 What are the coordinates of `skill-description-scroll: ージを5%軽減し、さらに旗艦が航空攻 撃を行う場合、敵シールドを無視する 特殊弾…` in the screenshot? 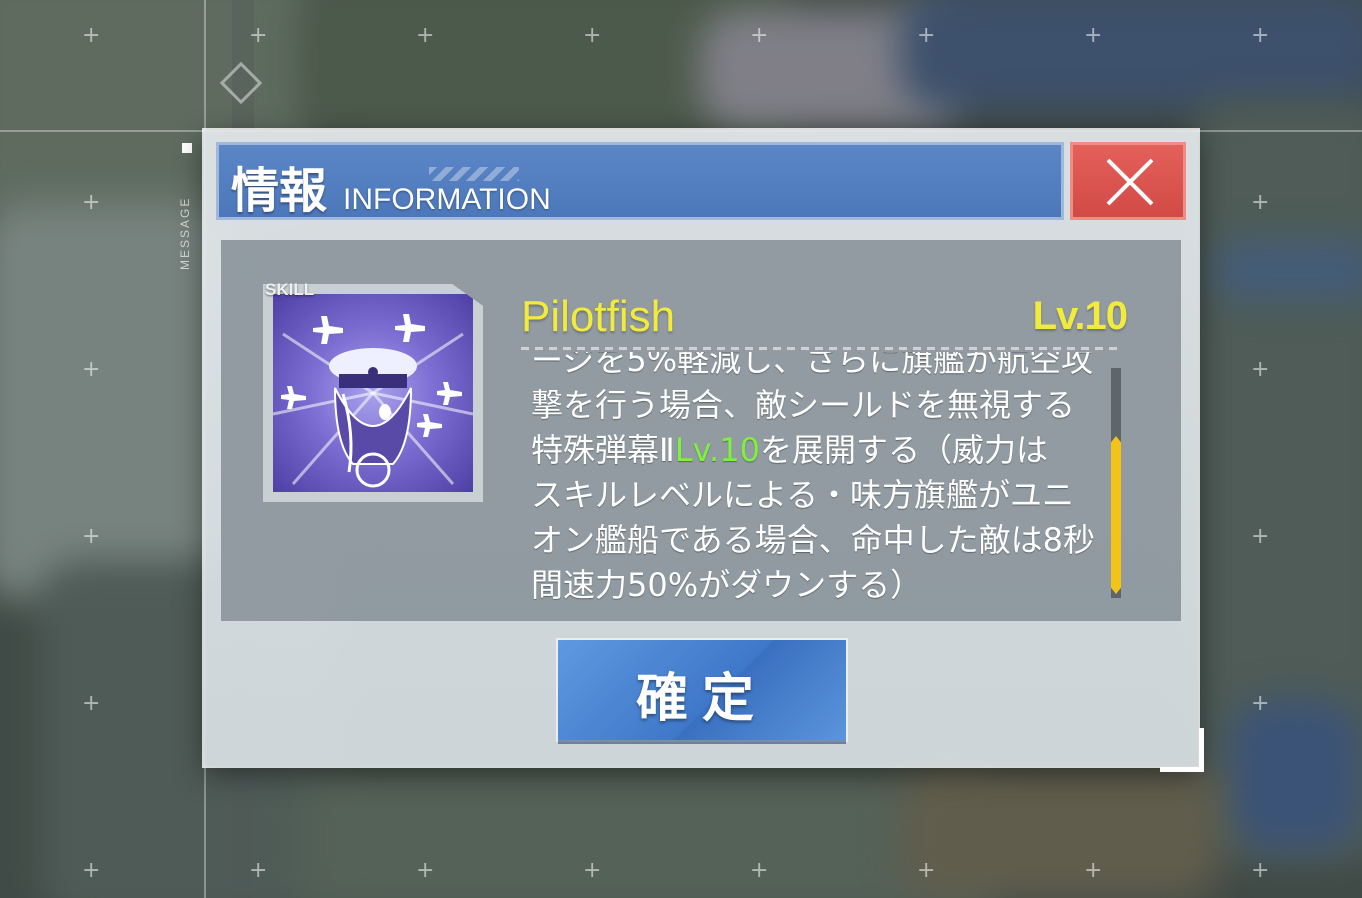 It's located at (818, 476).